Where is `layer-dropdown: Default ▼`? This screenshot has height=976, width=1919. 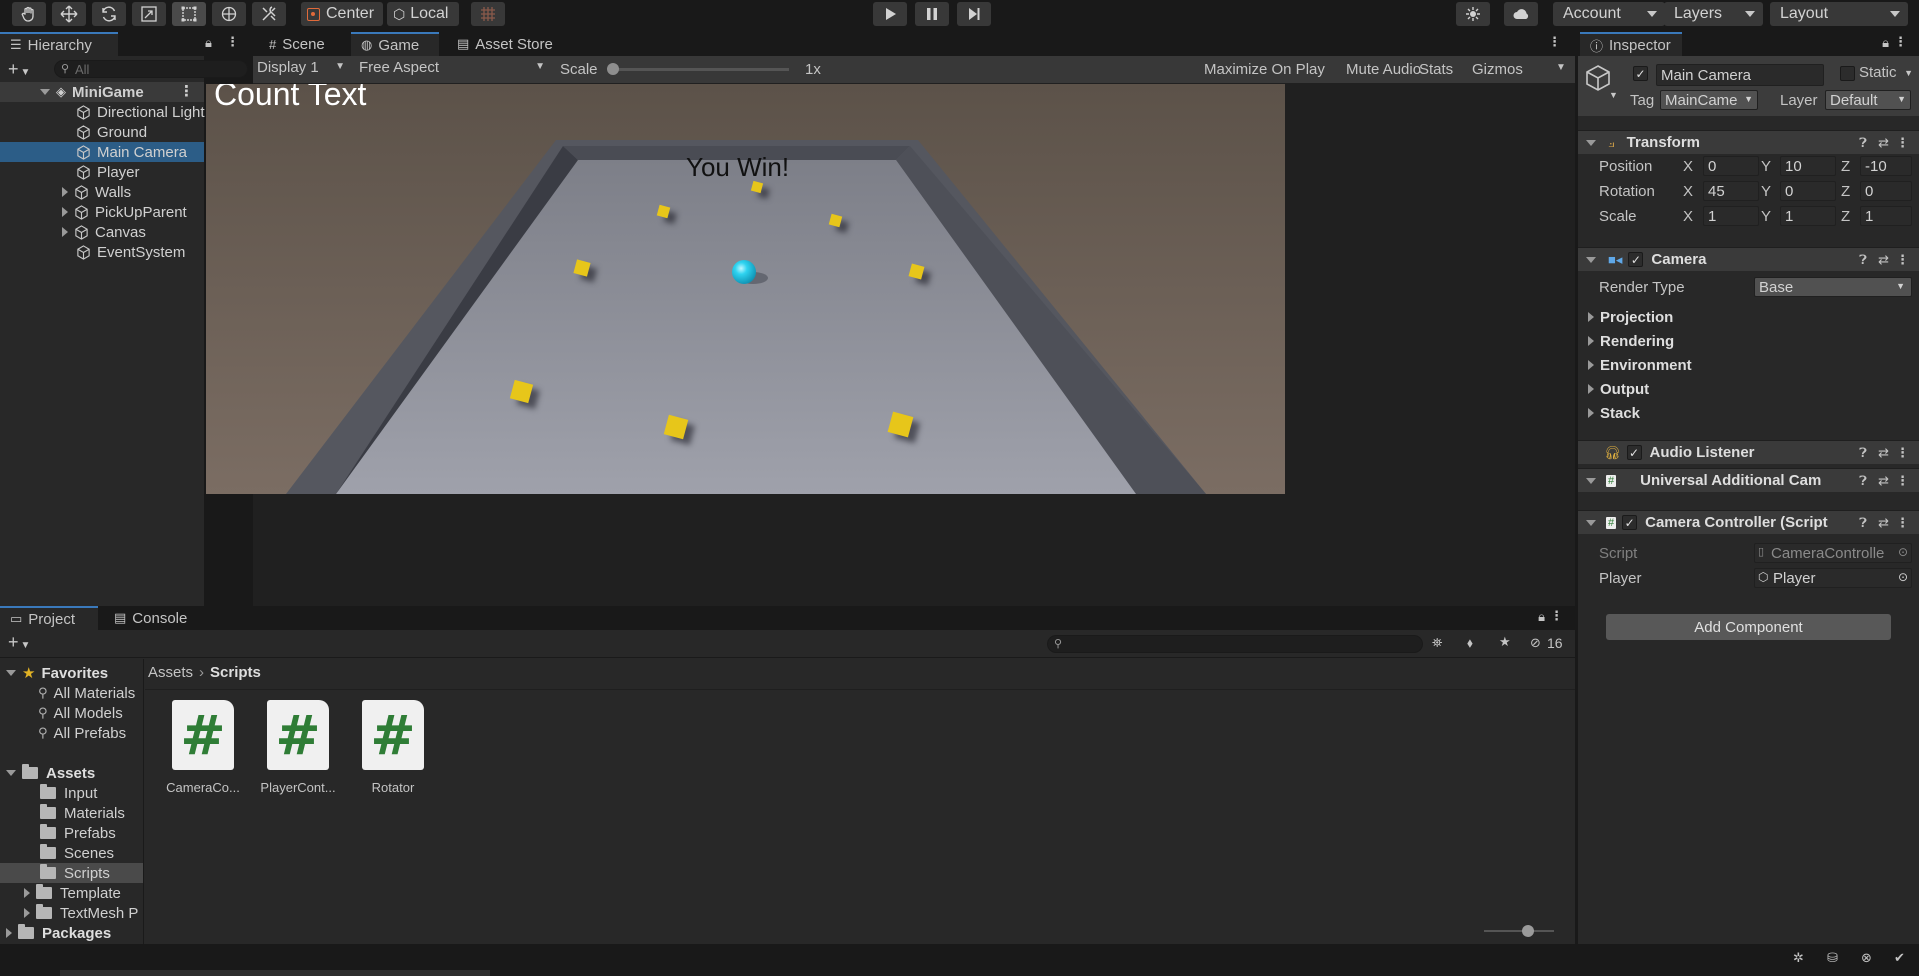 layer-dropdown: Default ▼ is located at coordinates (1868, 100).